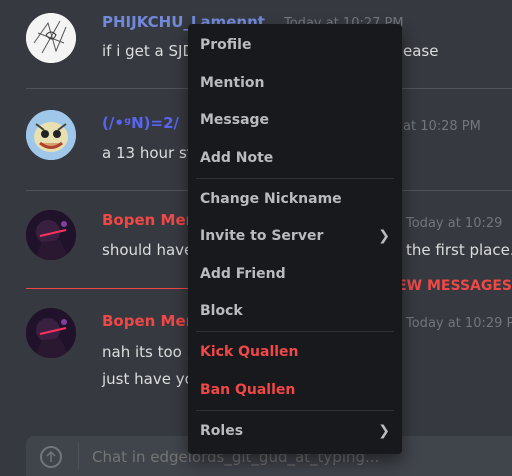 The height and width of the screenshot is (476, 512). Describe the element at coordinates (51, 457) in the screenshot. I see `upload-icon` at that location.